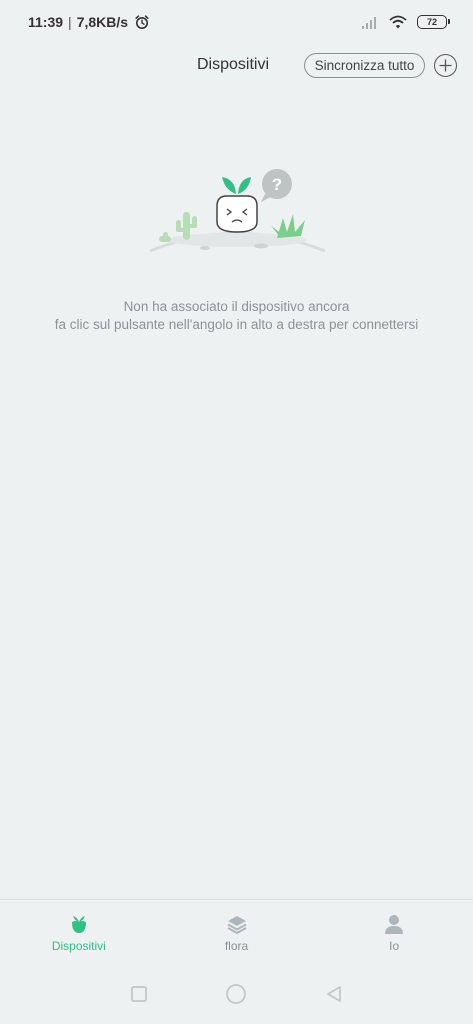  Describe the element at coordinates (78, 946) in the screenshot. I see `nav-label-dispositivi: Dispositivi` at that location.